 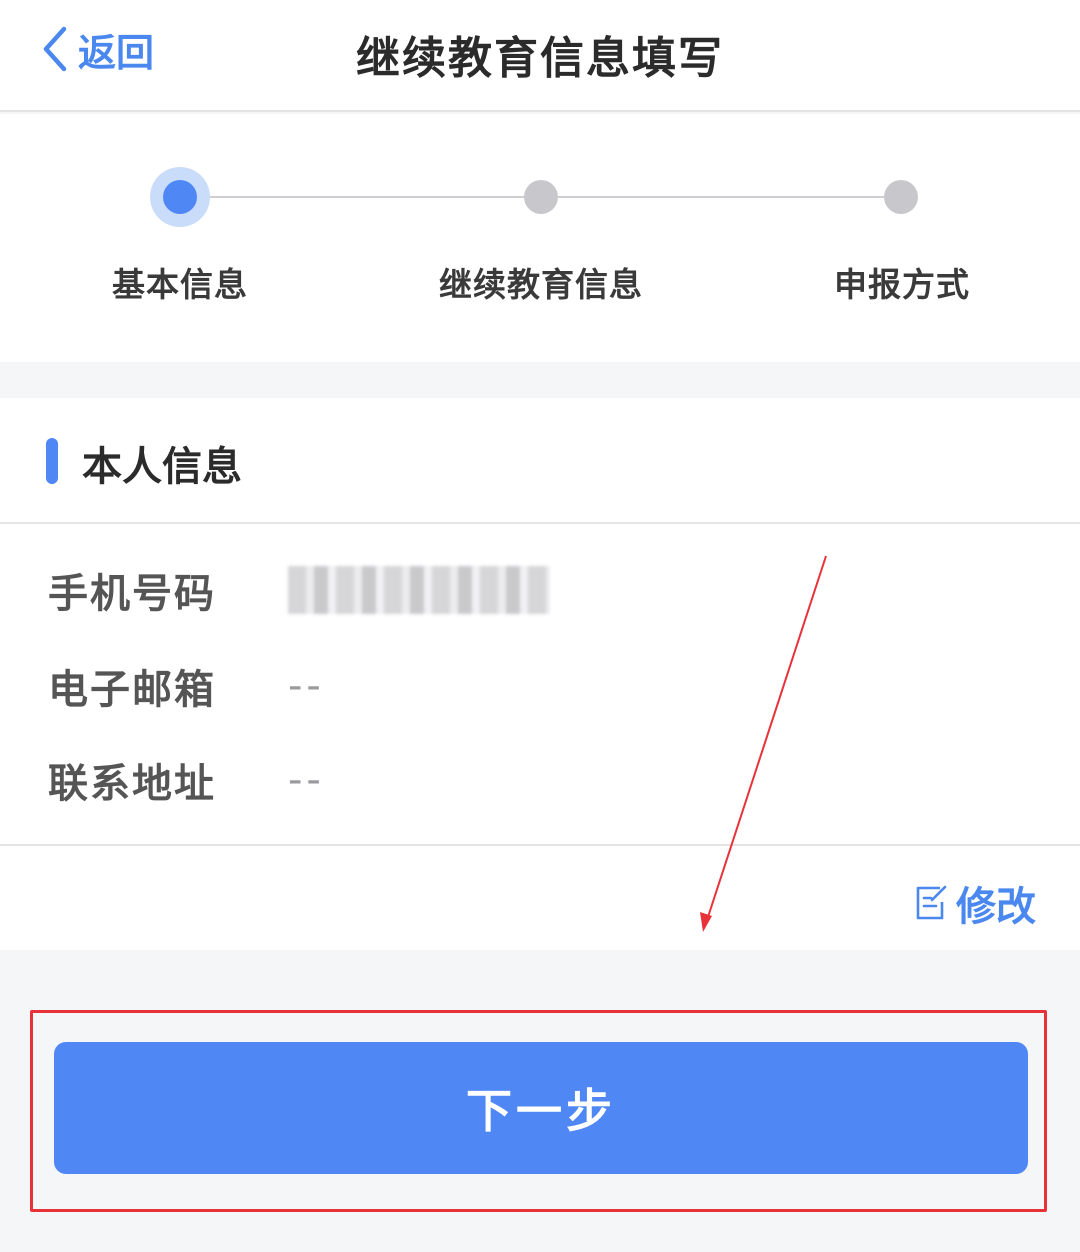 I want to click on edit-icon, so click(x=931, y=902).